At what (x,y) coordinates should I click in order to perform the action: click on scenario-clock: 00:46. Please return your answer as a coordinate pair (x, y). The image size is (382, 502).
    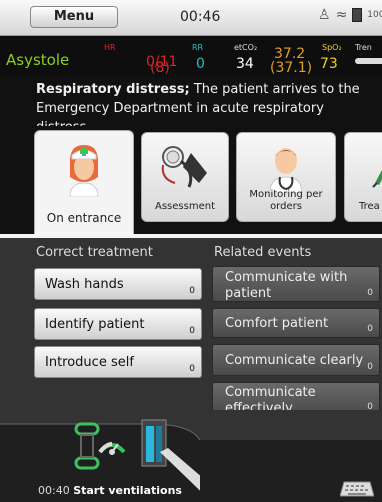
    Looking at the image, I should click on (200, 17).